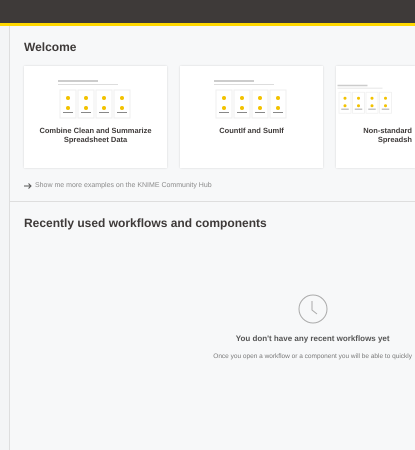 The image size is (415, 450). Describe the element at coordinates (28, 185) in the screenshot. I see `arrow-icon` at that location.